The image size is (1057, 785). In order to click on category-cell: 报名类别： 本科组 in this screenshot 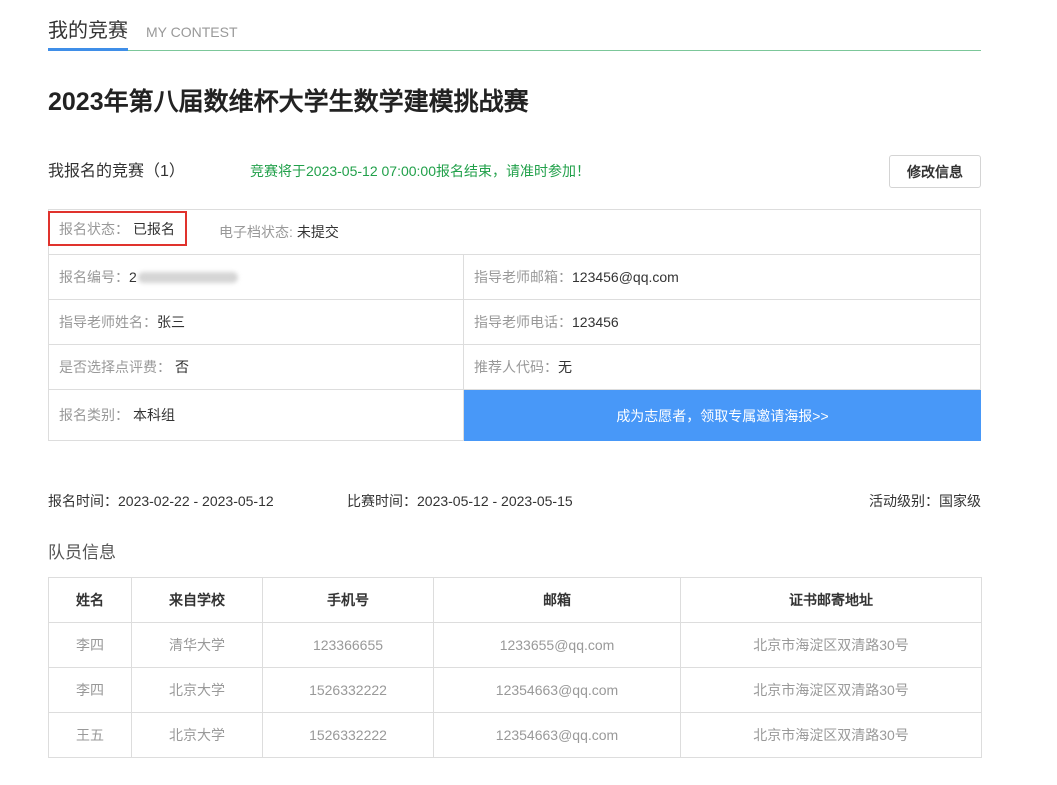, I will do `click(256, 415)`.